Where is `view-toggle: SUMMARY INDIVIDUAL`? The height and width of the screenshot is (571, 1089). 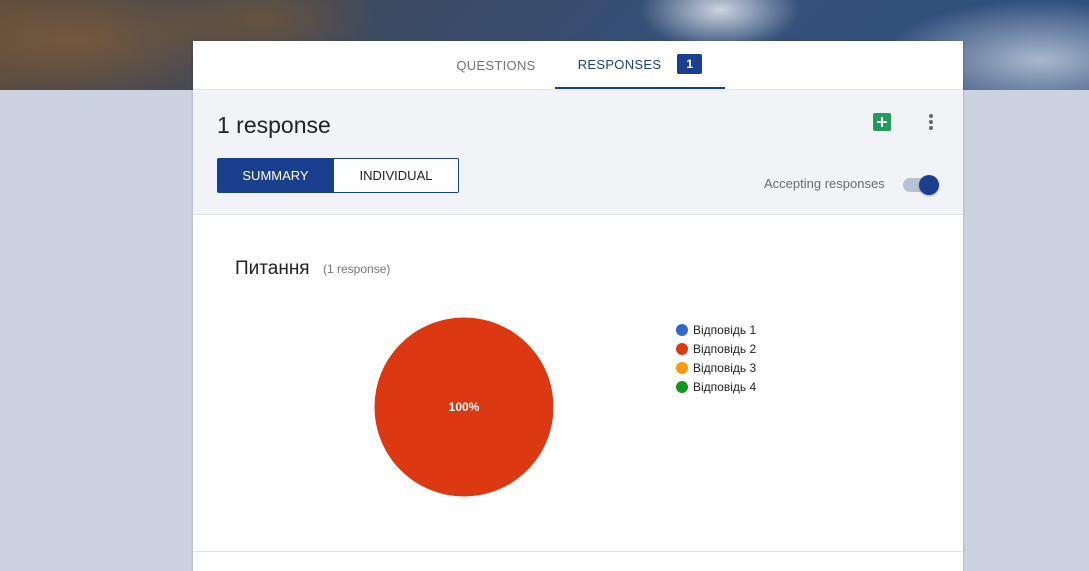
view-toggle: SUMMARY INDIVIDUAL is located at coordinates (338, 175).